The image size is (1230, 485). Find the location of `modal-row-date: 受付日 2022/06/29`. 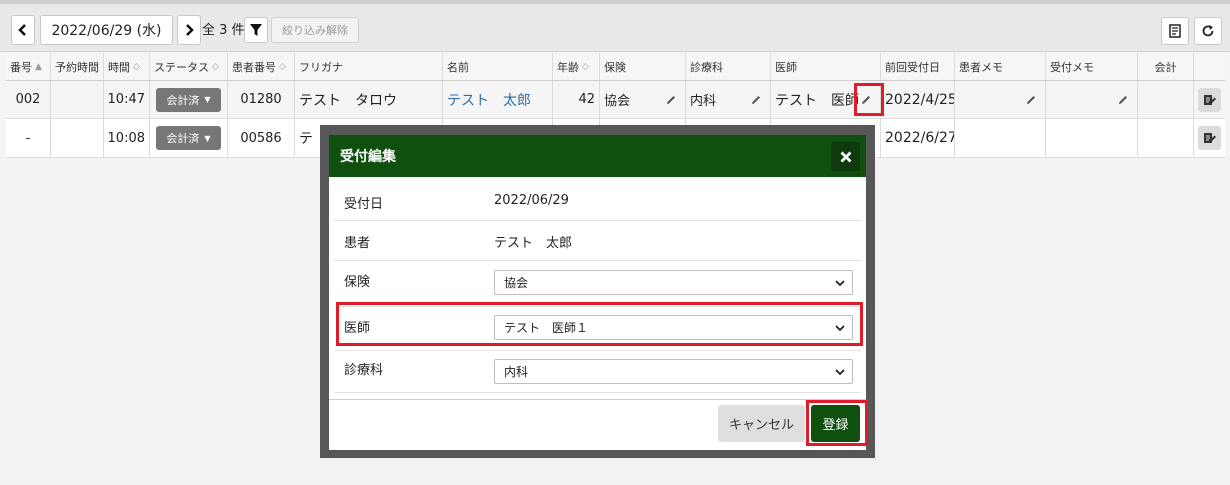

modal-row-date: 受付日 2022/06/29 is located at coordinates (597, 200).